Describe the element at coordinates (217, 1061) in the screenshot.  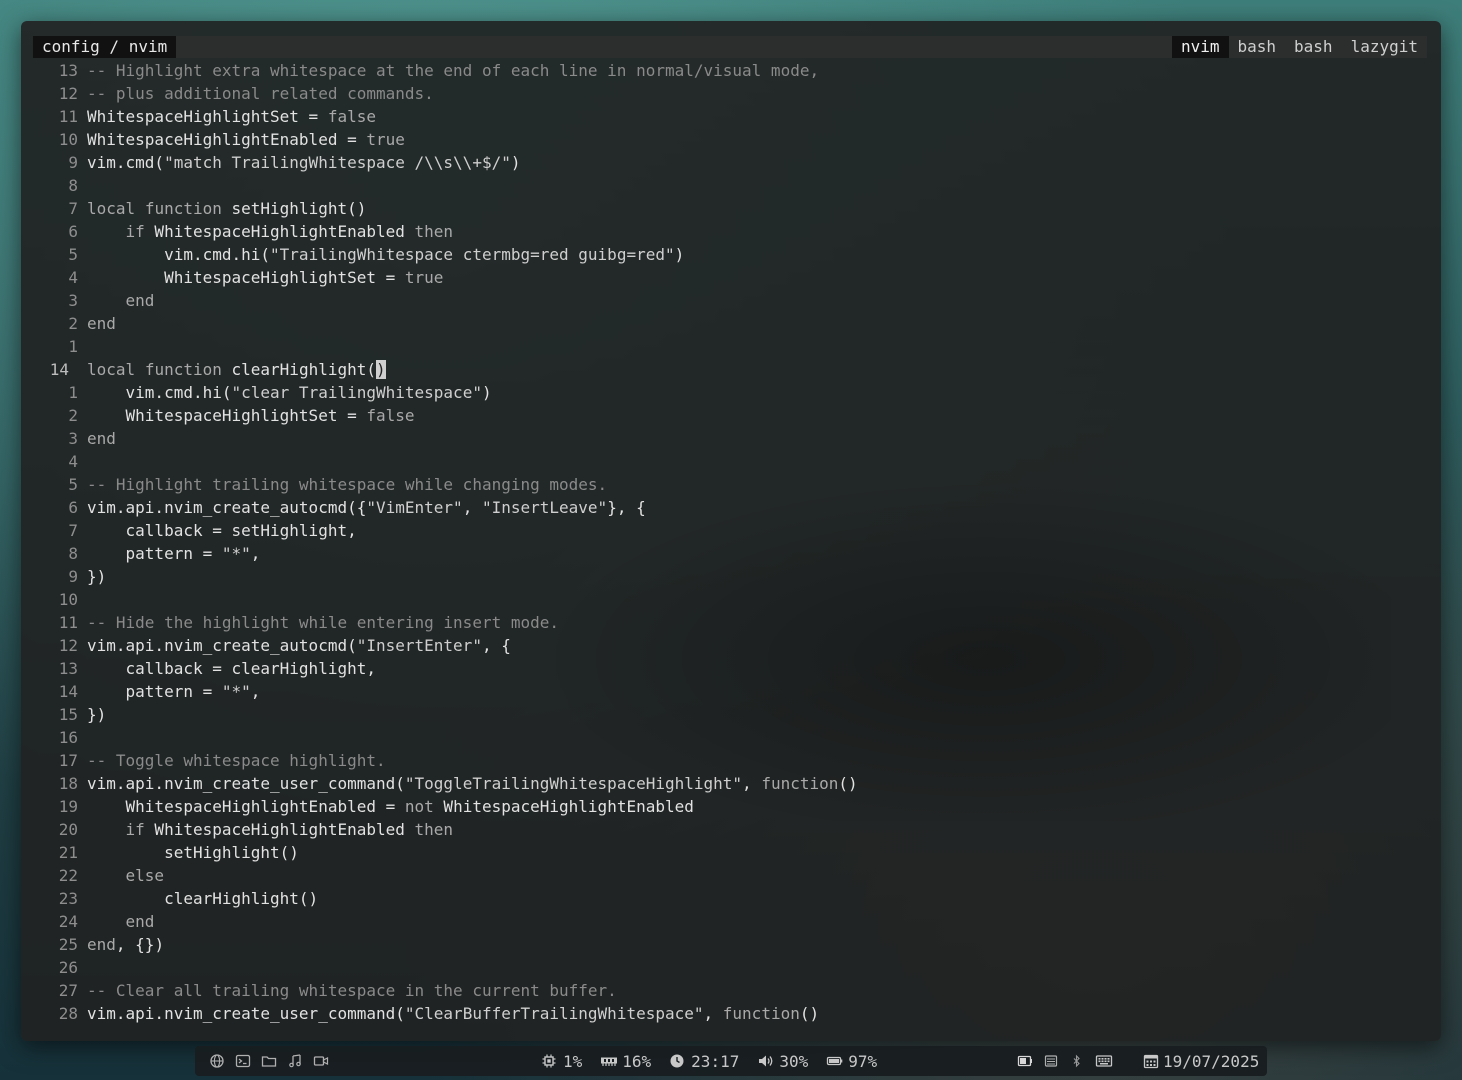
I see `globe-icon` at that location.